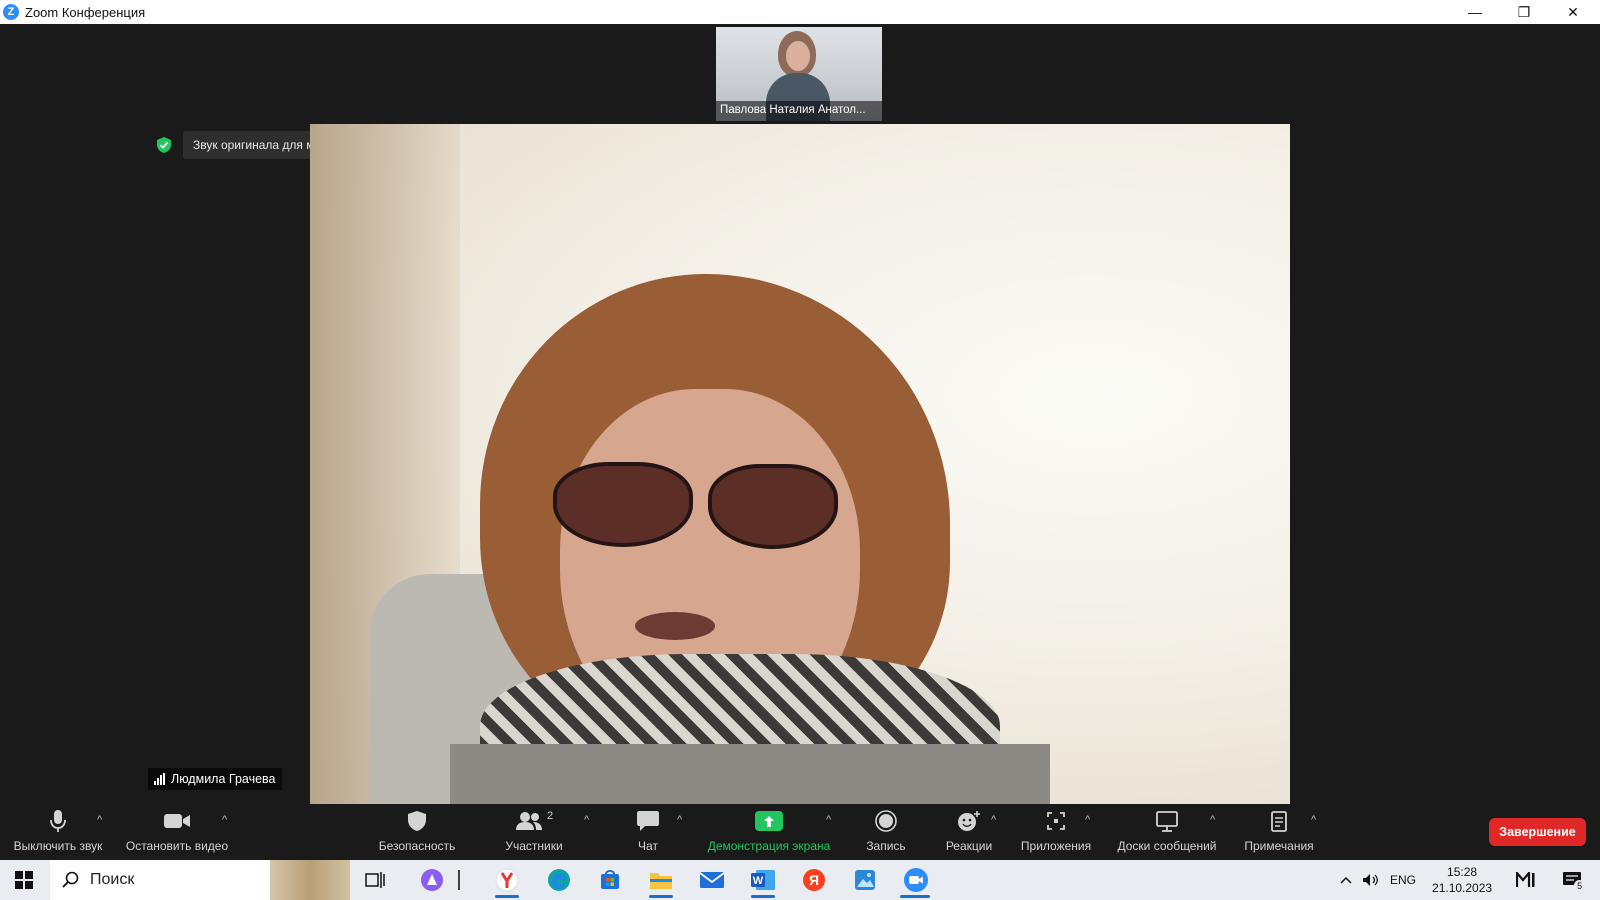 The width and height of the screenshot is (1600, 900). What do you see at coordinates (750, 774) in the screenshot?
I see `video-sweater` at bounding box center [750, 774].